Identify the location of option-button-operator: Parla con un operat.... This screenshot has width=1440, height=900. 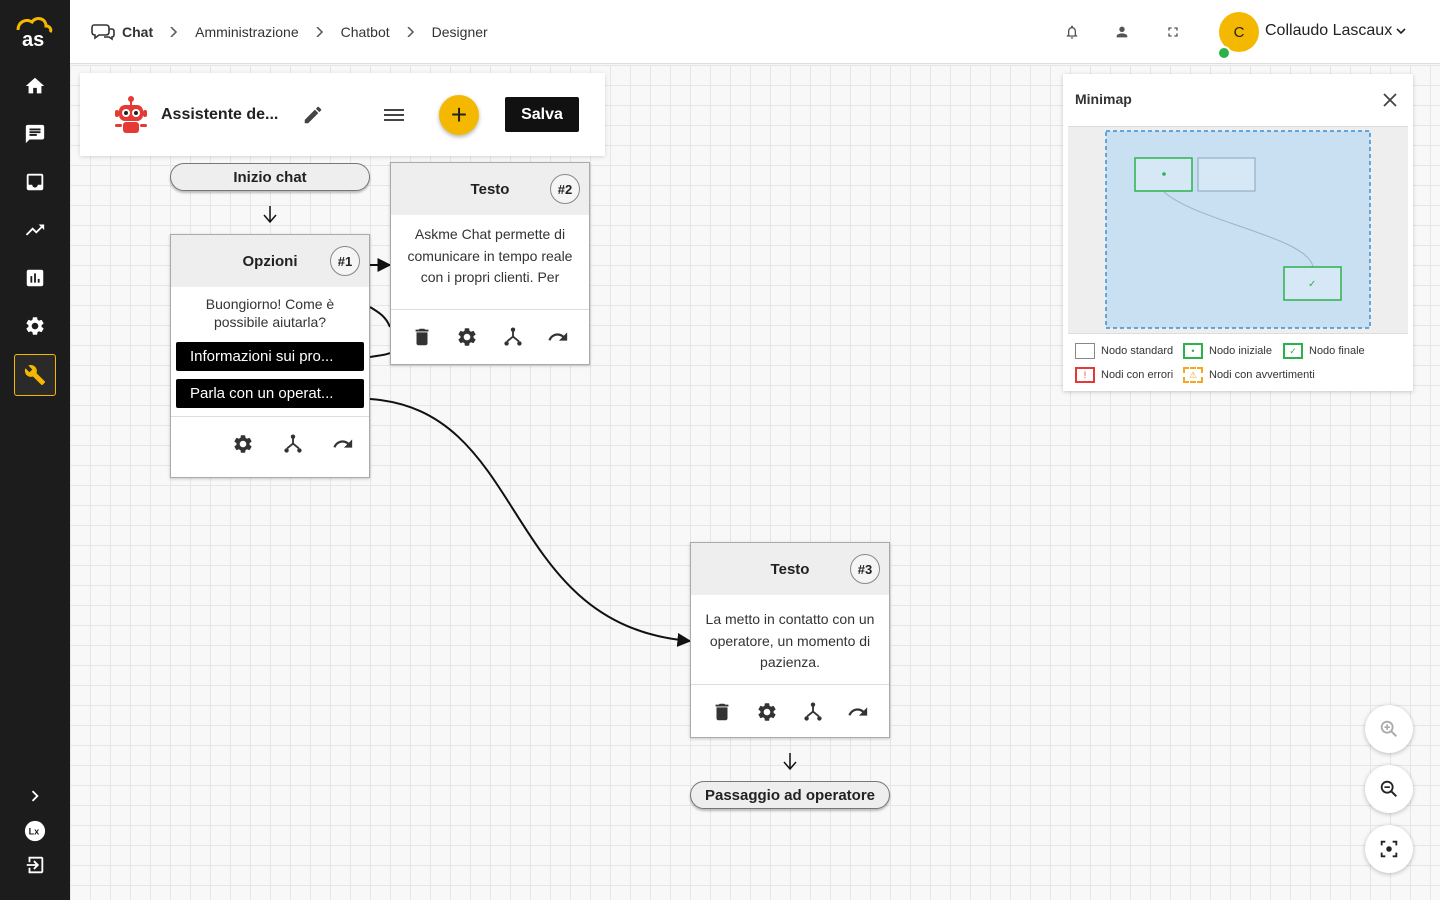
(270, 393).